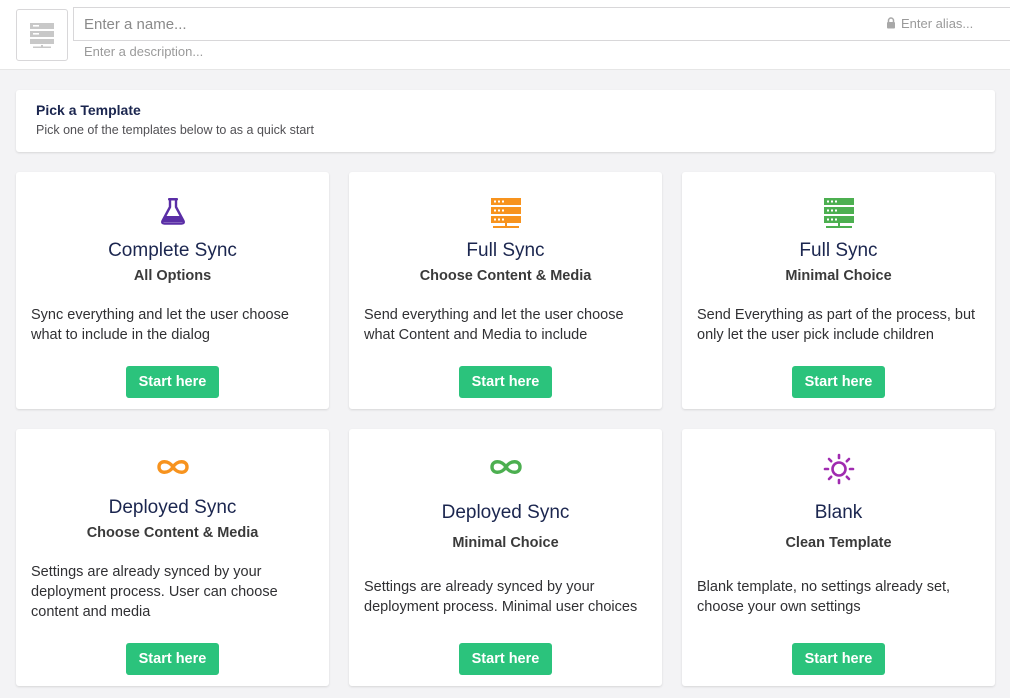  I want to click on card-title: Blank, so click(838, 512).